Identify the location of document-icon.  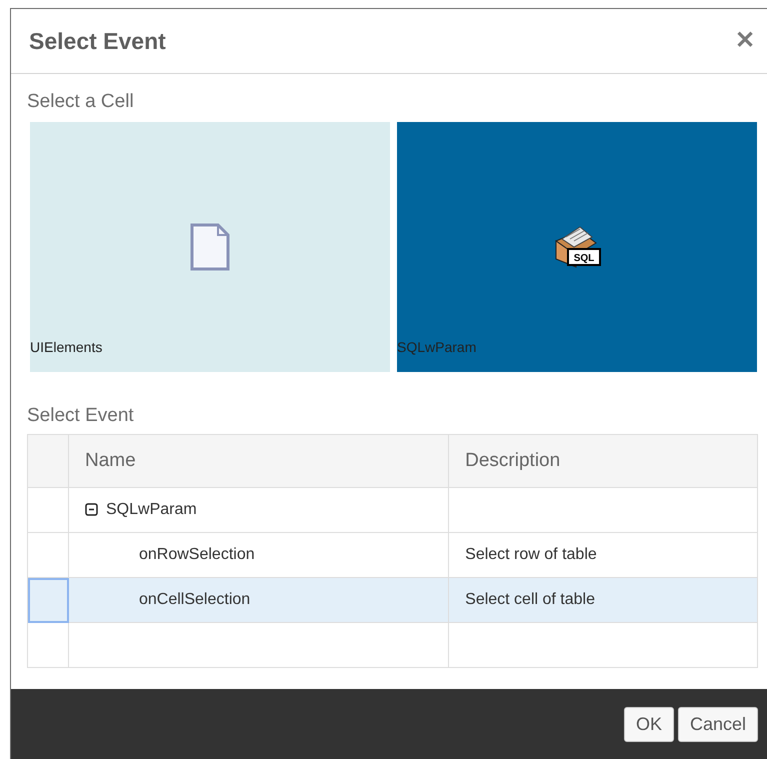
(210, 247).